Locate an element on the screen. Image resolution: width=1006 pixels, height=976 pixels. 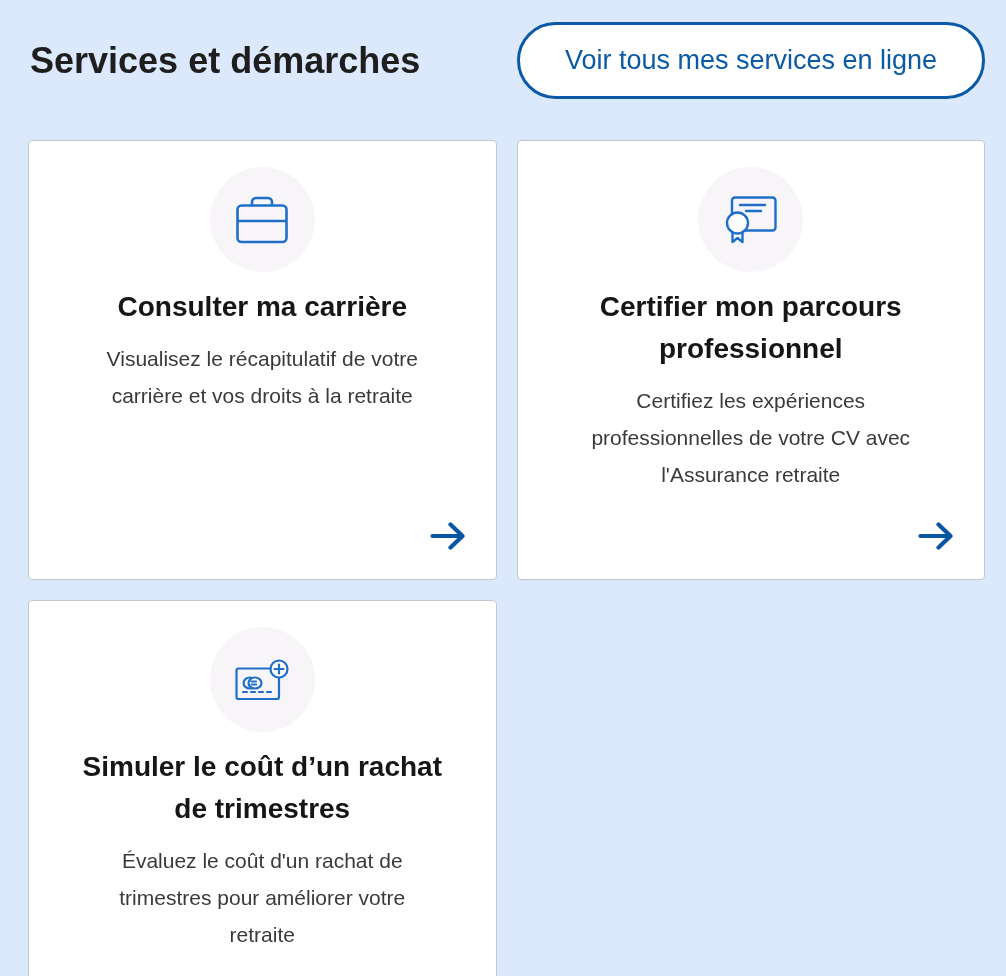
card-with-plus-icon is located at coordinates (262, 679).